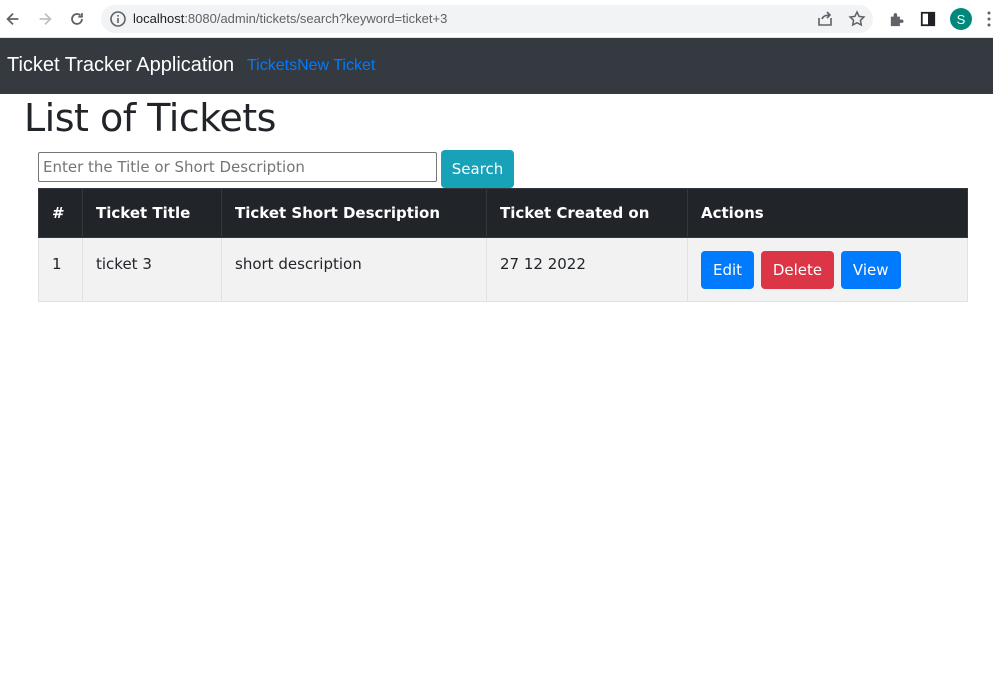 This screenshot has height=685, width=993. Describe the element at coordinates (336, 65) in the screenshot. I see `nav-link-new-ticket: New Ticket` at that location.